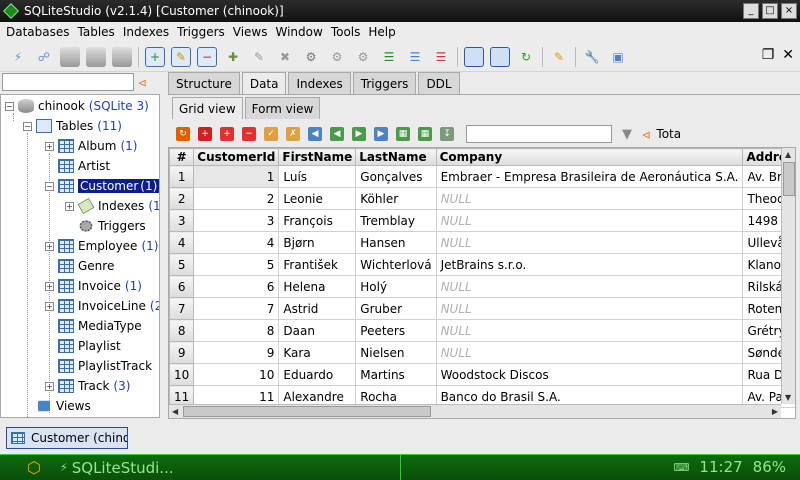 The height and width of the screenshot is (480, 800). I want to click on cell-lastname: Nielsen, so click(396, 352).